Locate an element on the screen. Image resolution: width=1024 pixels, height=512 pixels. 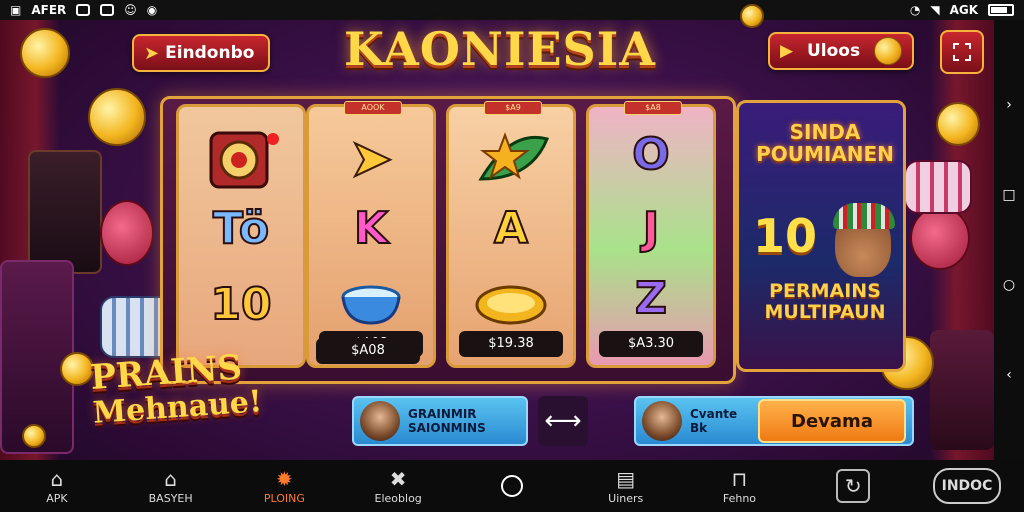
swap-button: ⟷ is located at coordinates (563, 421).